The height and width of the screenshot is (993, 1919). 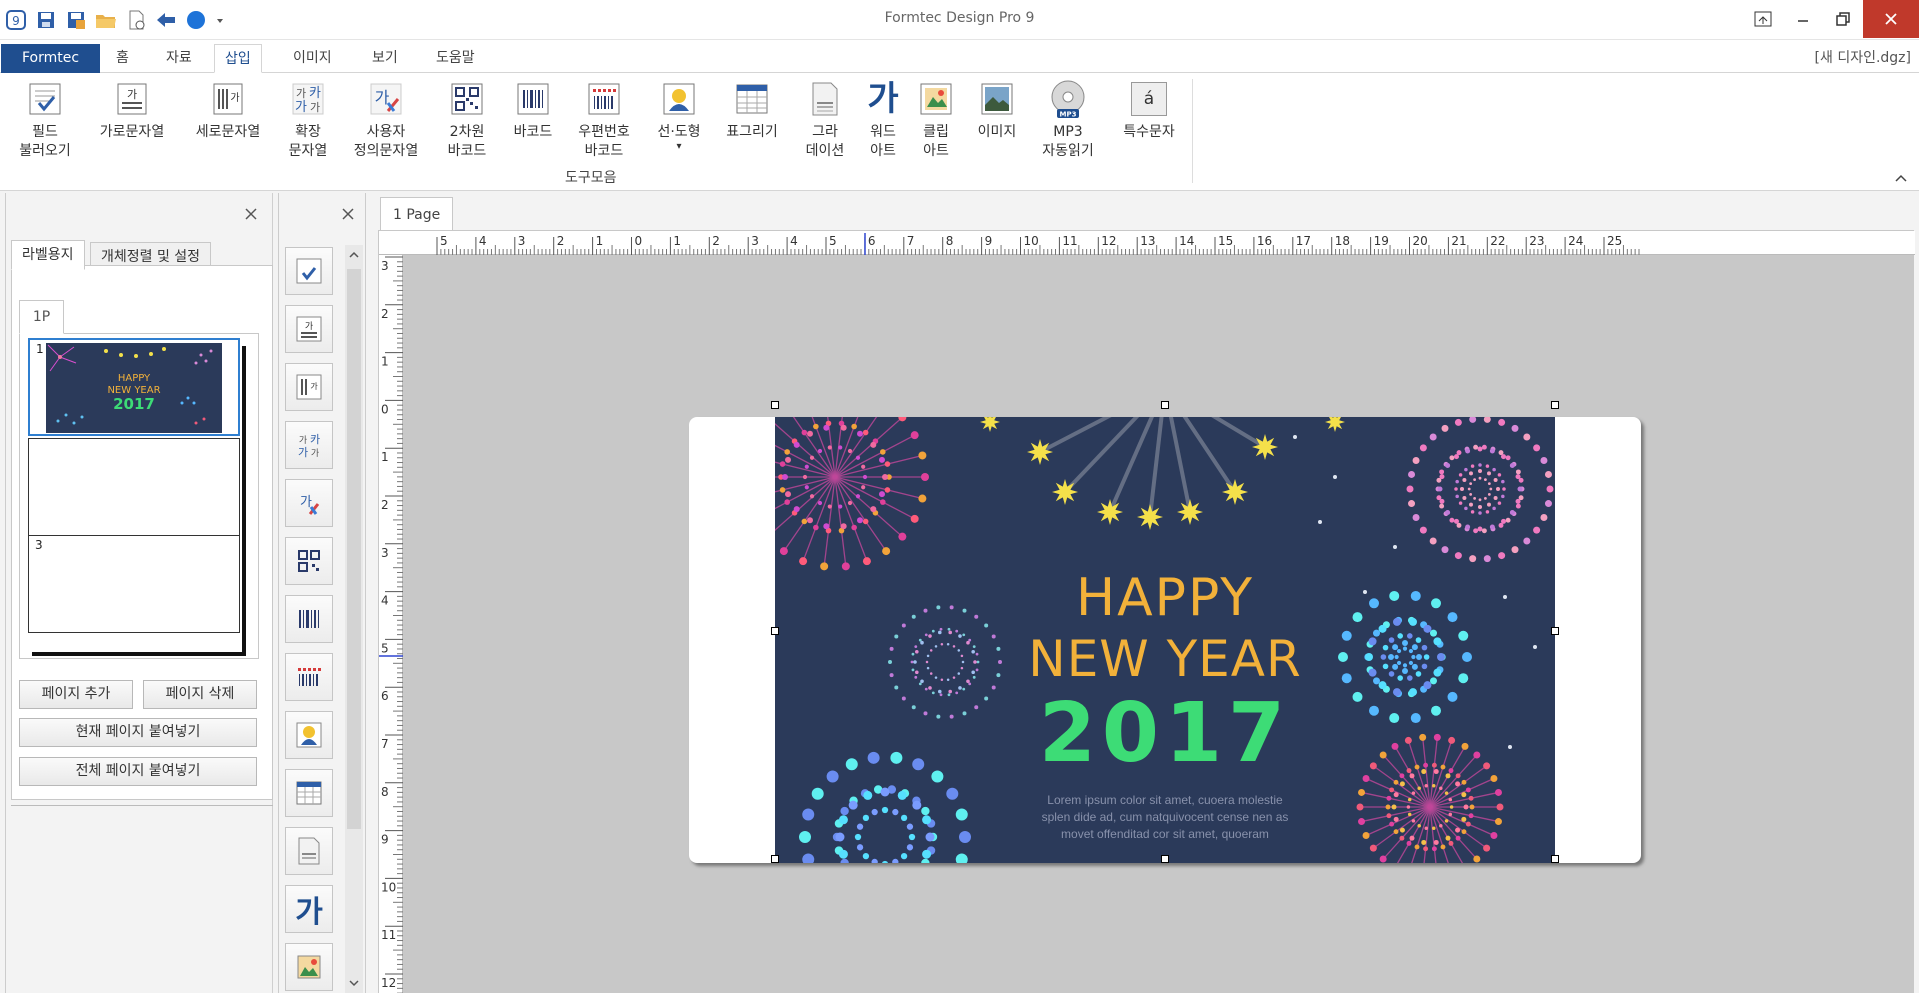 I want to click on thumbnail-design-preview: HAPPY NEW YEAR 2017, so click(x=134, y=388).